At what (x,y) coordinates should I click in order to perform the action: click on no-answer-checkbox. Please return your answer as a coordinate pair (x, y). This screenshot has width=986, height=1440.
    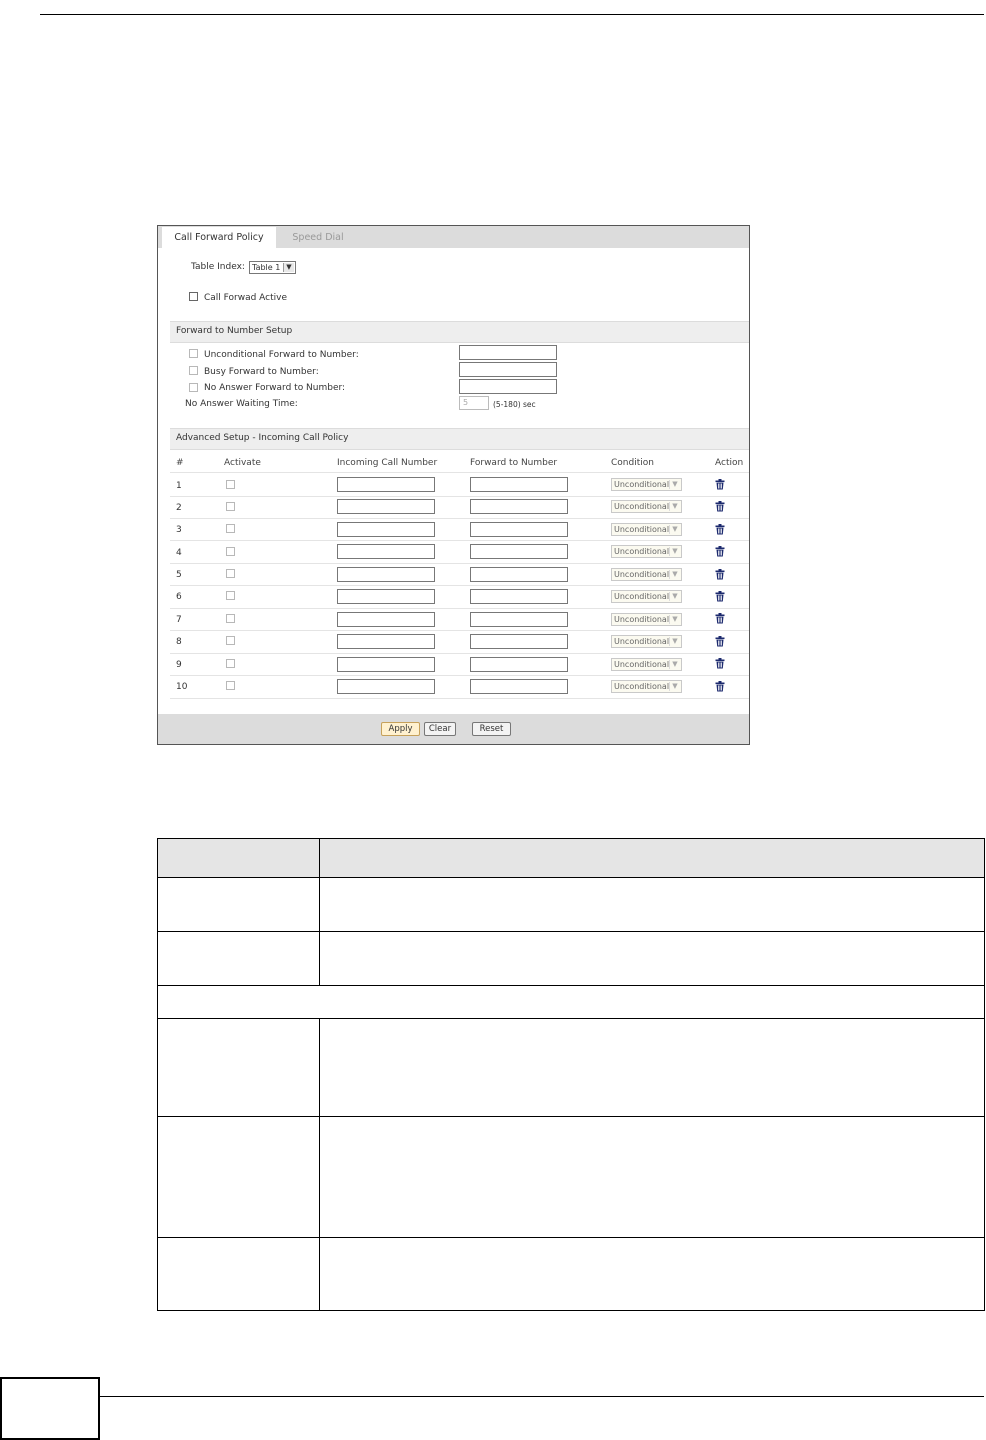
    Looking at the image, I should click on (193, 387).